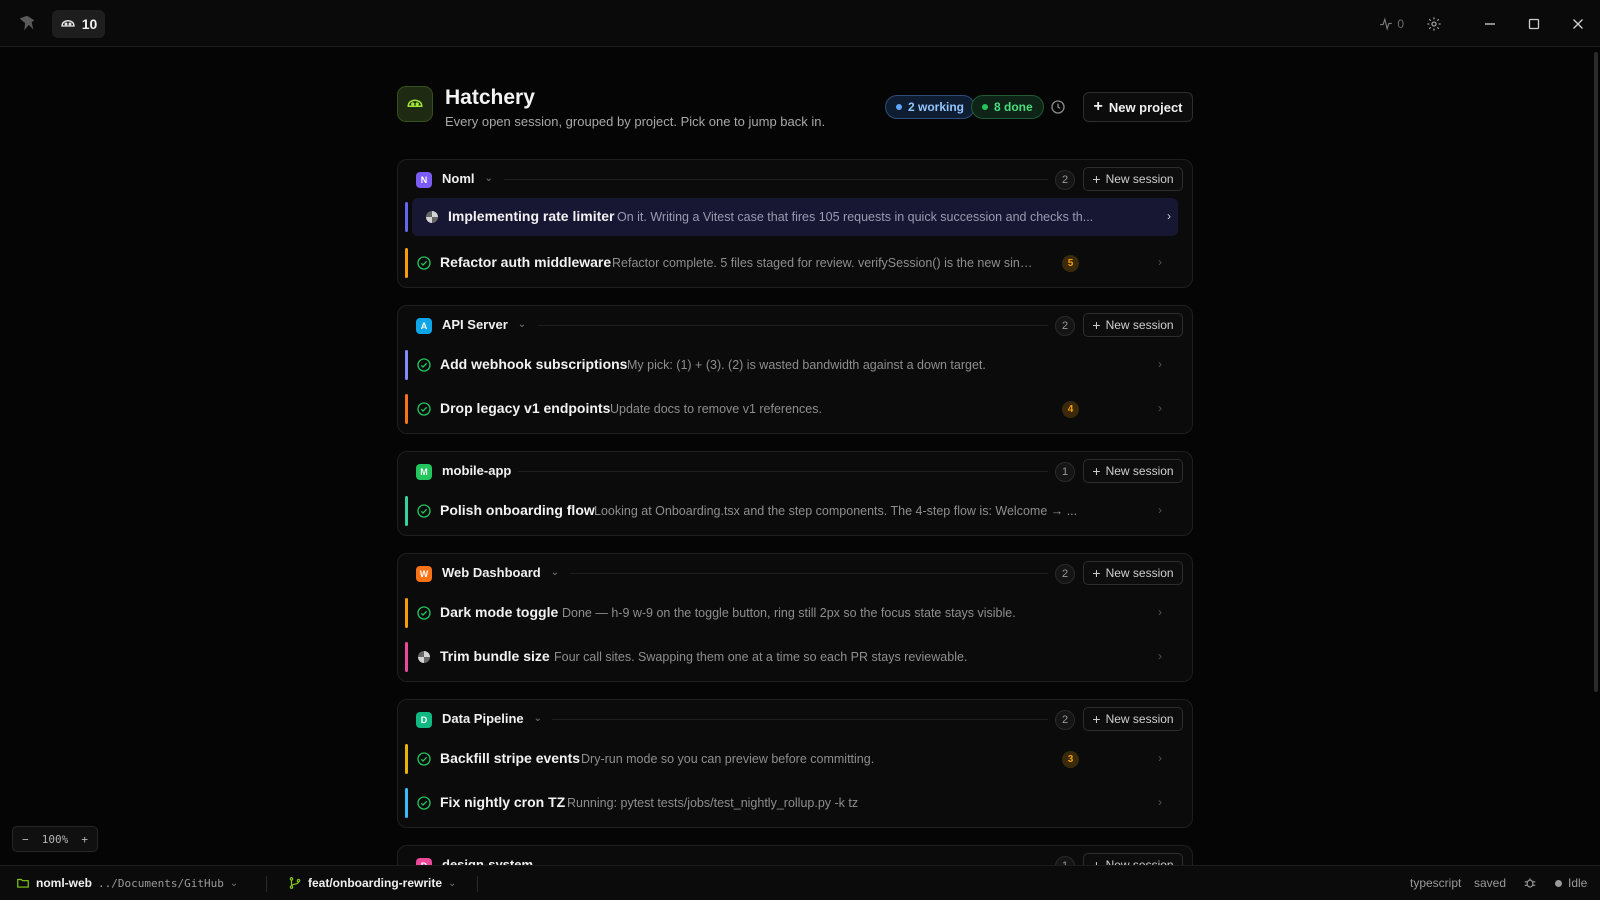  Describe the element at coordinates (1596, 372) in the screenshot. I see `scrollbar` at that location.